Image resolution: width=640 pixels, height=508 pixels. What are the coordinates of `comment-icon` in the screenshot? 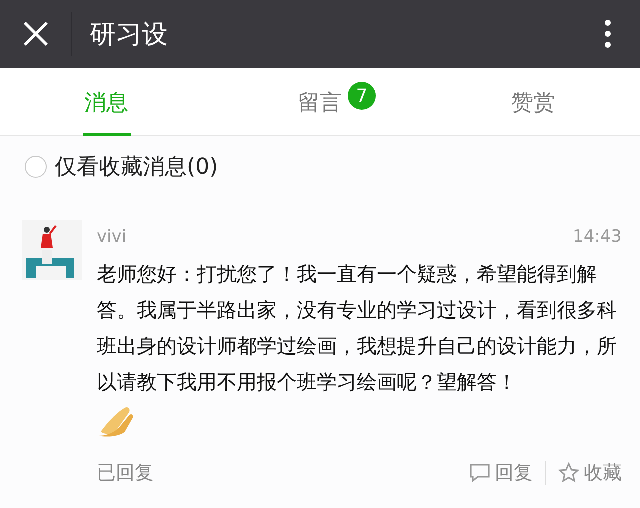 It's located at (480, 473).